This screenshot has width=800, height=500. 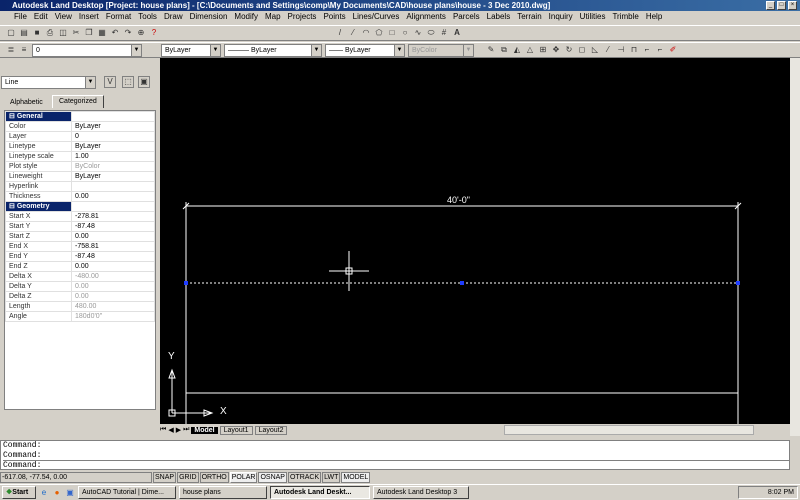 What do you see at coordinates (569, 50) in the screenshot?
I see `rotate-icon: ↻` at bounding box center [569, 50].